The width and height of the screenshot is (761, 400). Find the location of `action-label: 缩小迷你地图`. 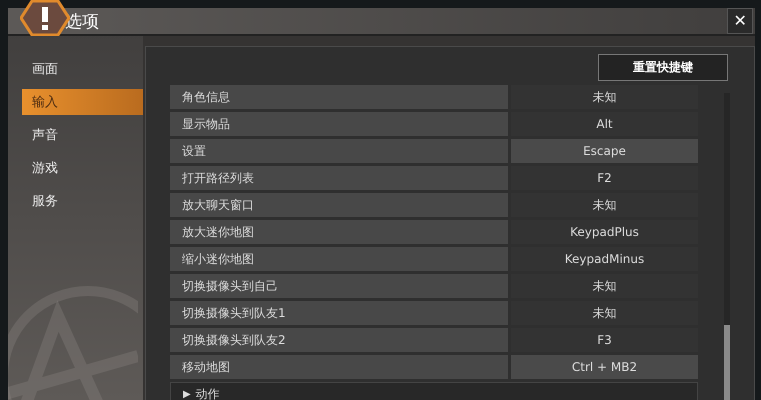

action-label: 缩小迷你地图 is located at coordinates (339, 259).